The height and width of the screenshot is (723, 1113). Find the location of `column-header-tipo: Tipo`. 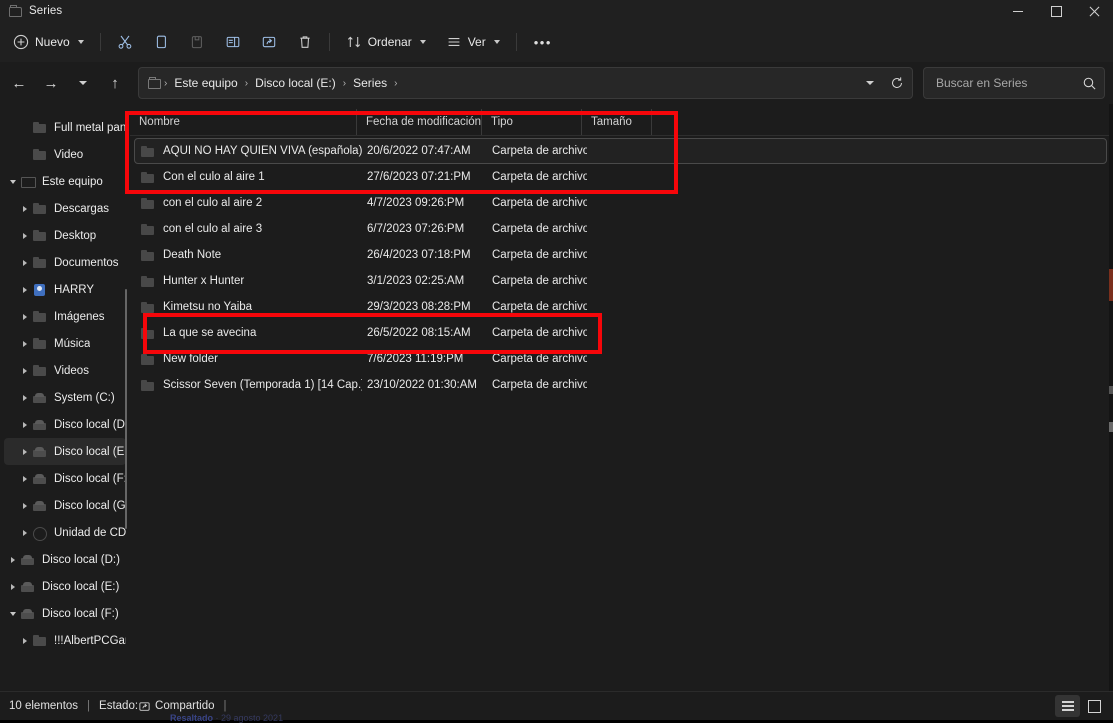

column-header-tipo: Tipo is located at coordinates (532, 122).